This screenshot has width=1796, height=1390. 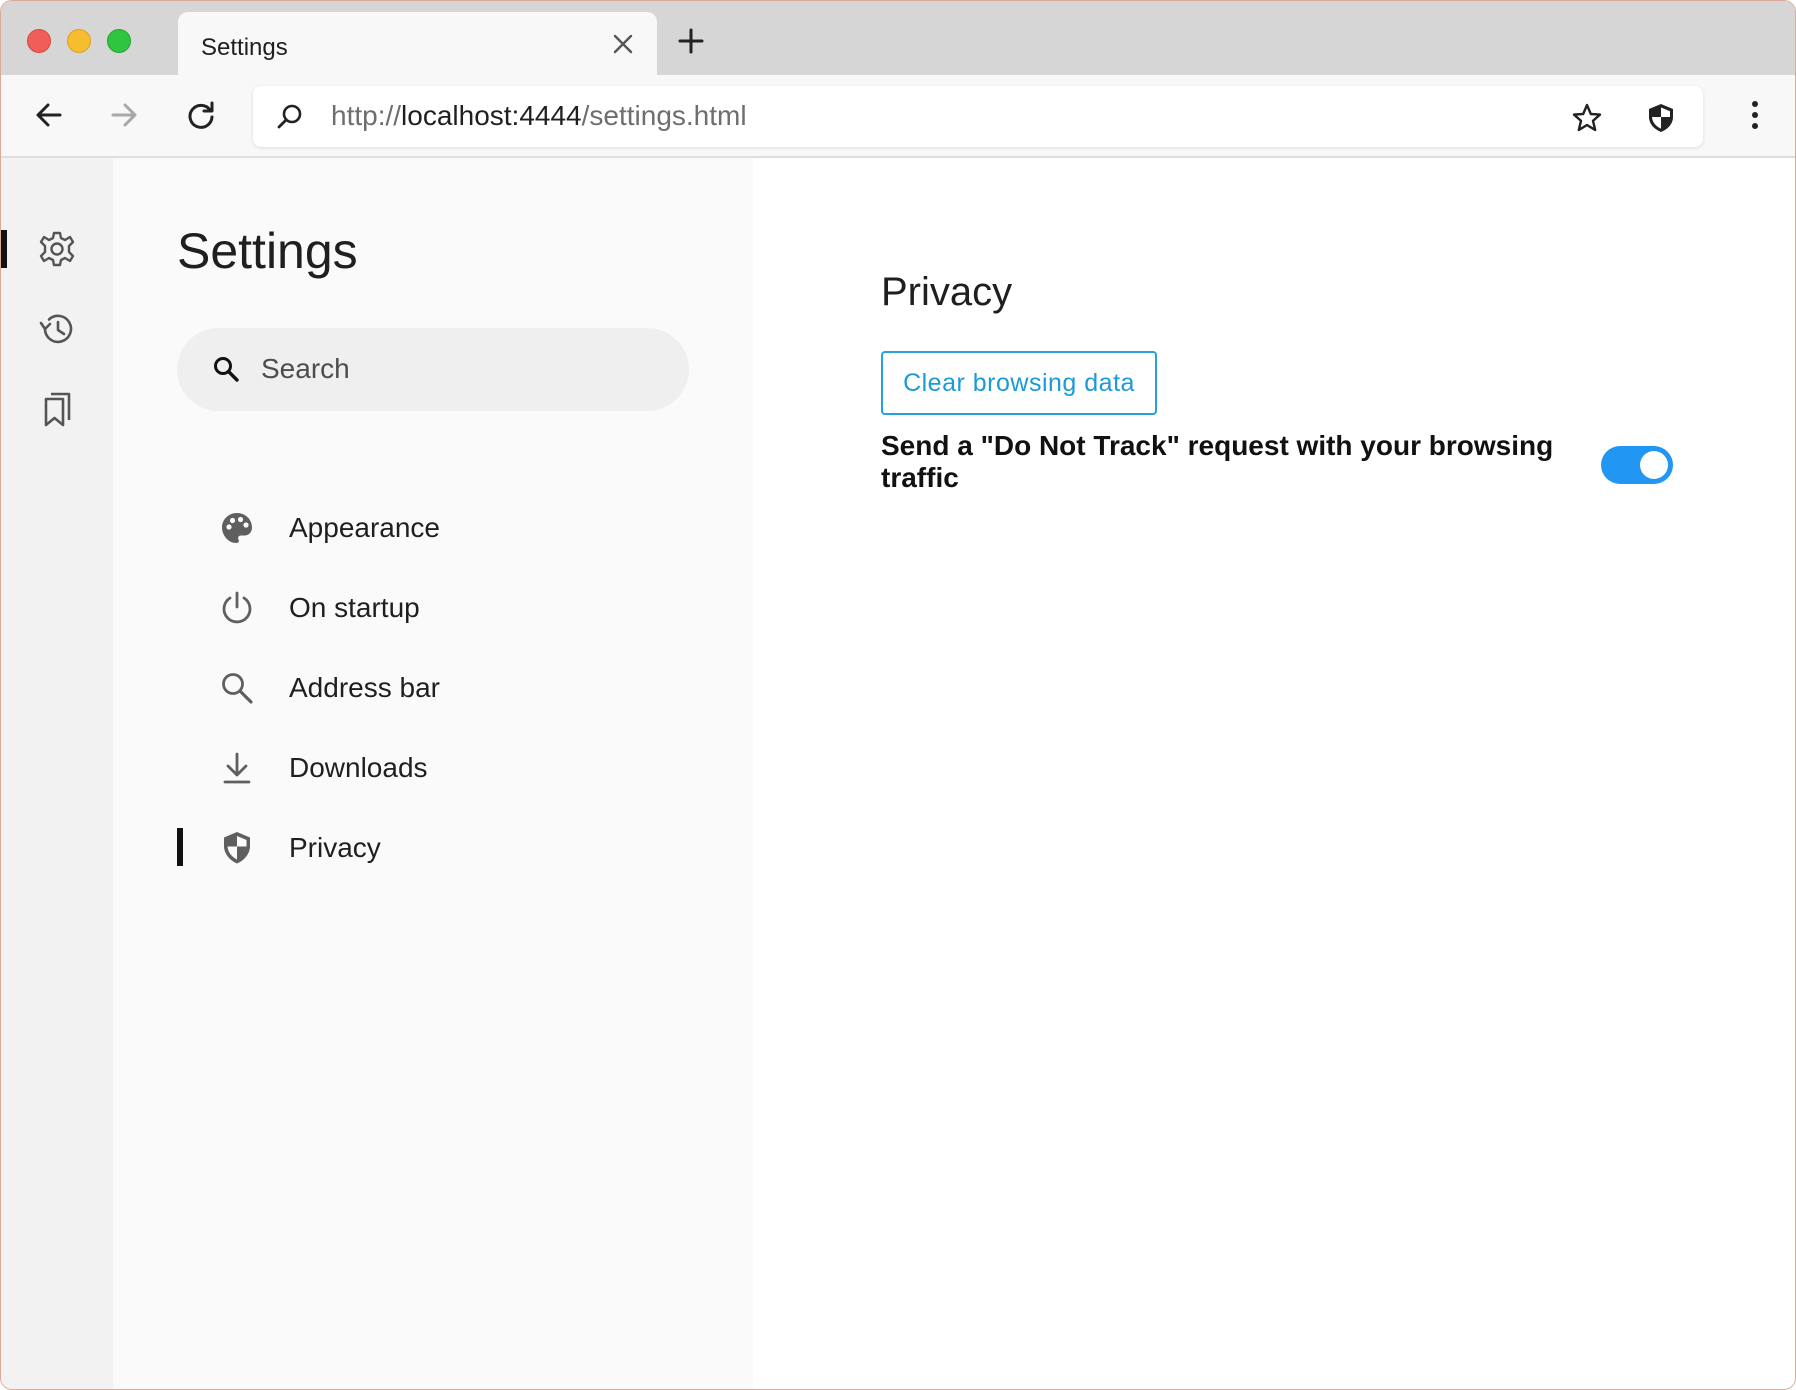 I want to click on close-window-button, so click(x=39, y=41).